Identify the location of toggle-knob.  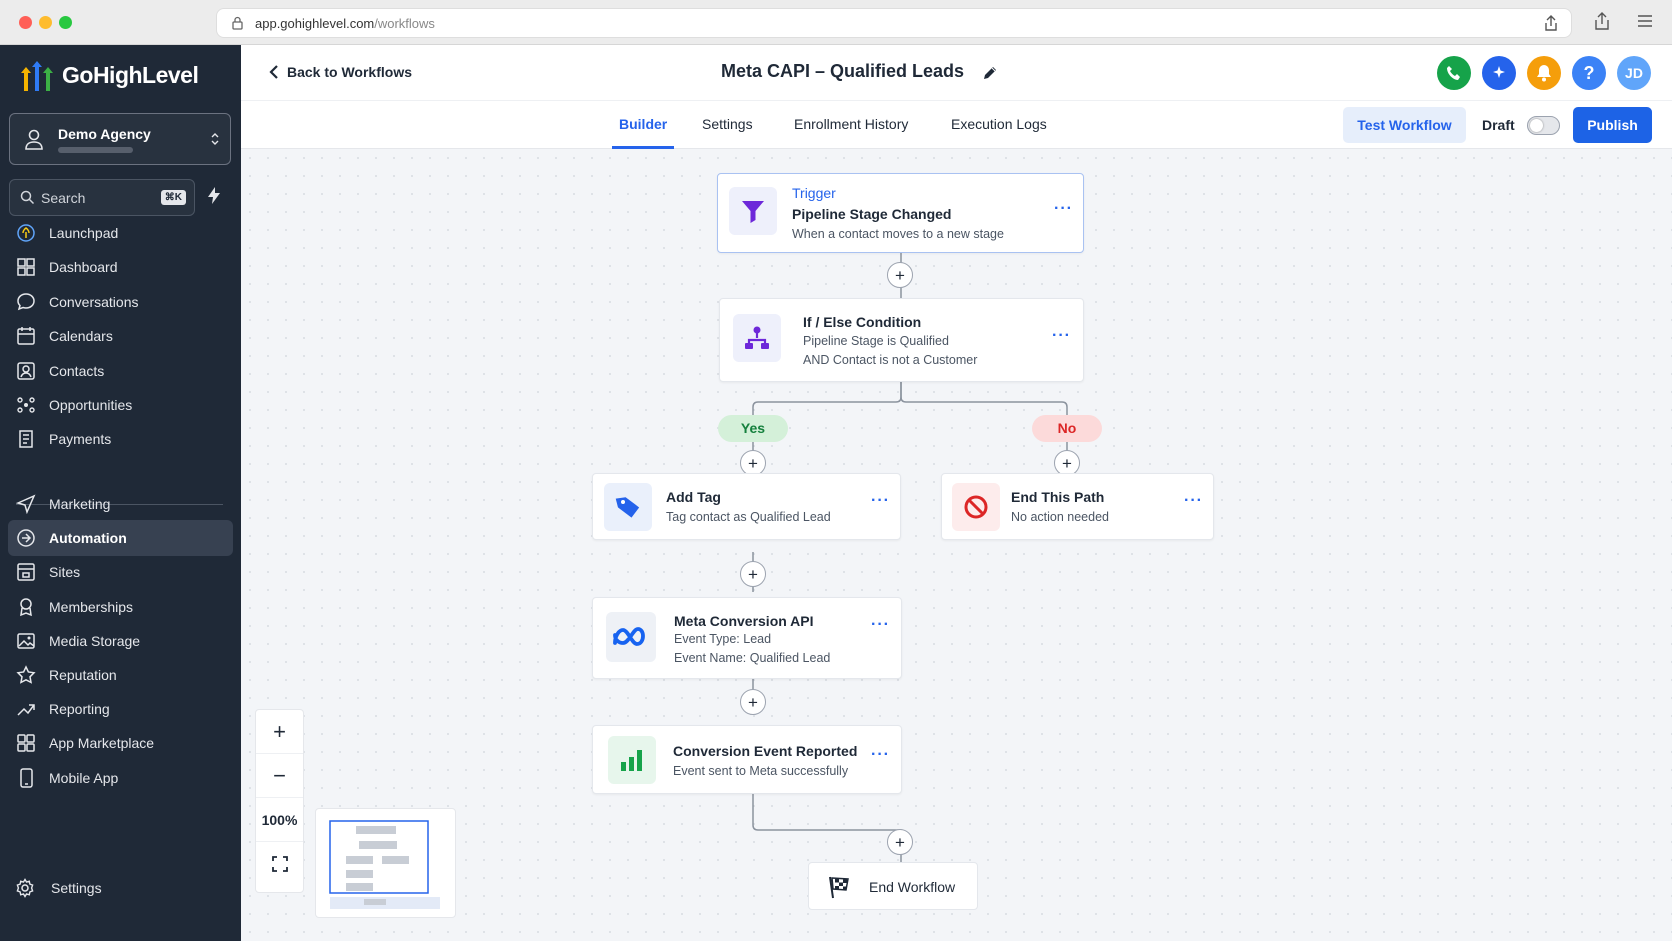
(1536, 125).